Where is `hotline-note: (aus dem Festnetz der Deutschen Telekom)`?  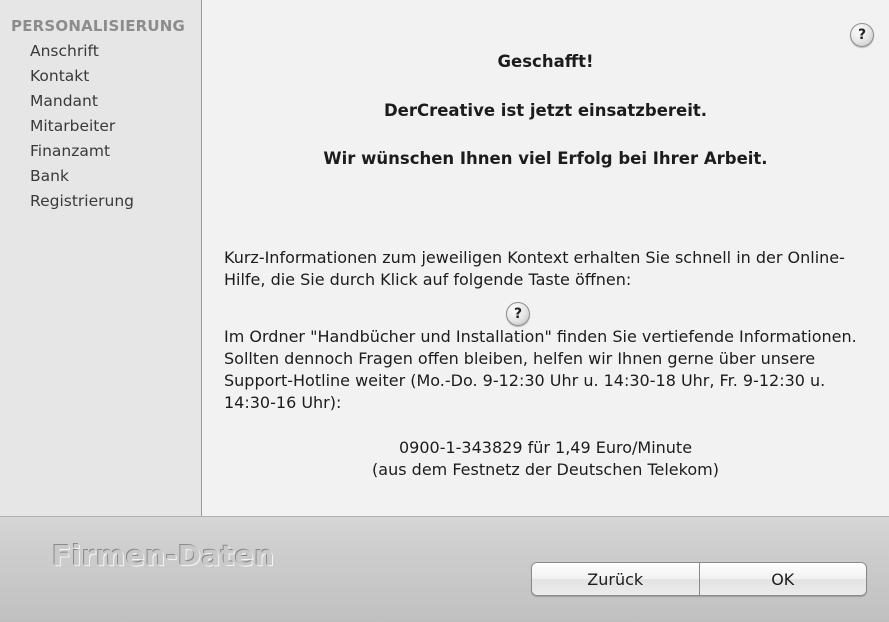 hotline-note: (aus dem Festnetz der Deutschen Telekom) is located at coordinates (545, 469).